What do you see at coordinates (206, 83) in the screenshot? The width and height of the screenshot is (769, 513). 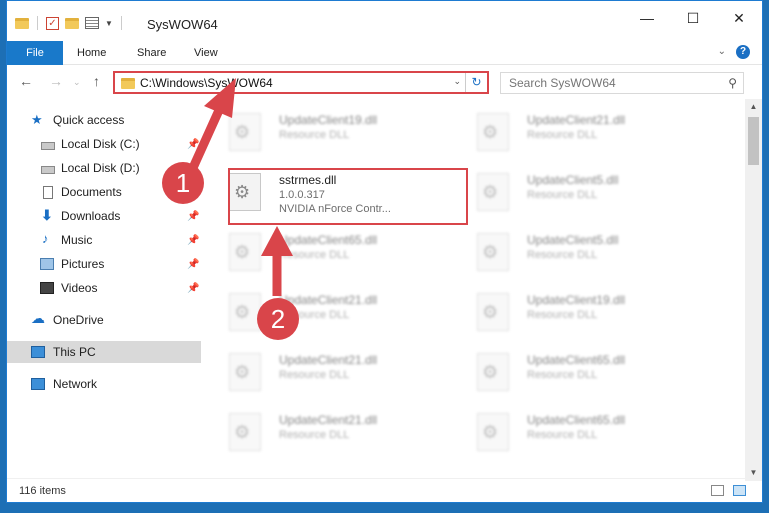 I see `address-path: C:\Windows\SysWOW64` at bounding box center [206, 83].